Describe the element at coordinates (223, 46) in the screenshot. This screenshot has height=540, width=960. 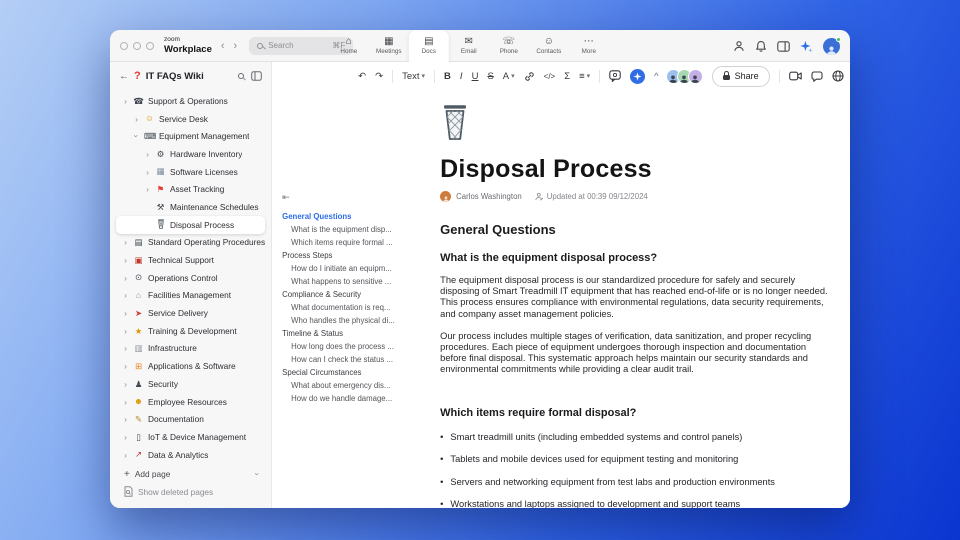
I see `back-nav-button: ‹` at that location.